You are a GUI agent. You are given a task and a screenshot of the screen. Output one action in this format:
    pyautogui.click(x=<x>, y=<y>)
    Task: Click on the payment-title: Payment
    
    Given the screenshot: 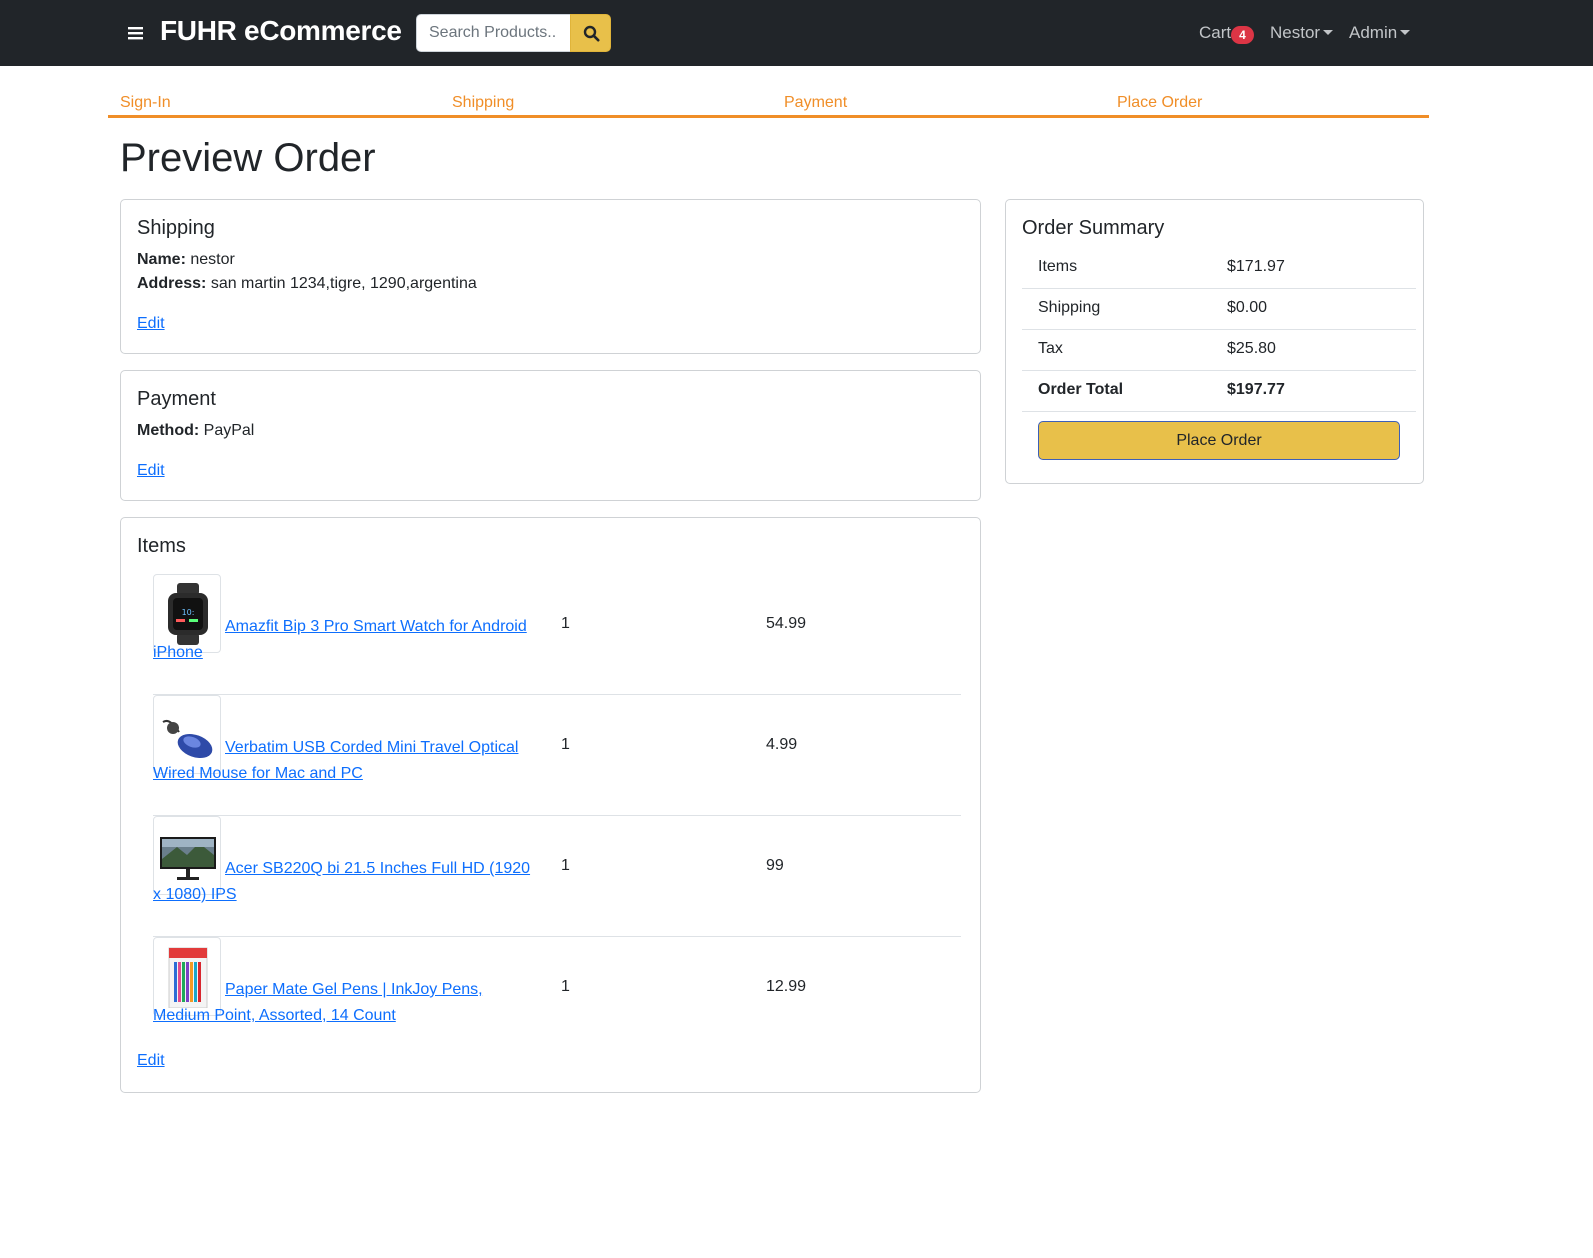 What is the action you would take?
    pyautogui.click(x=176, y=399)
    